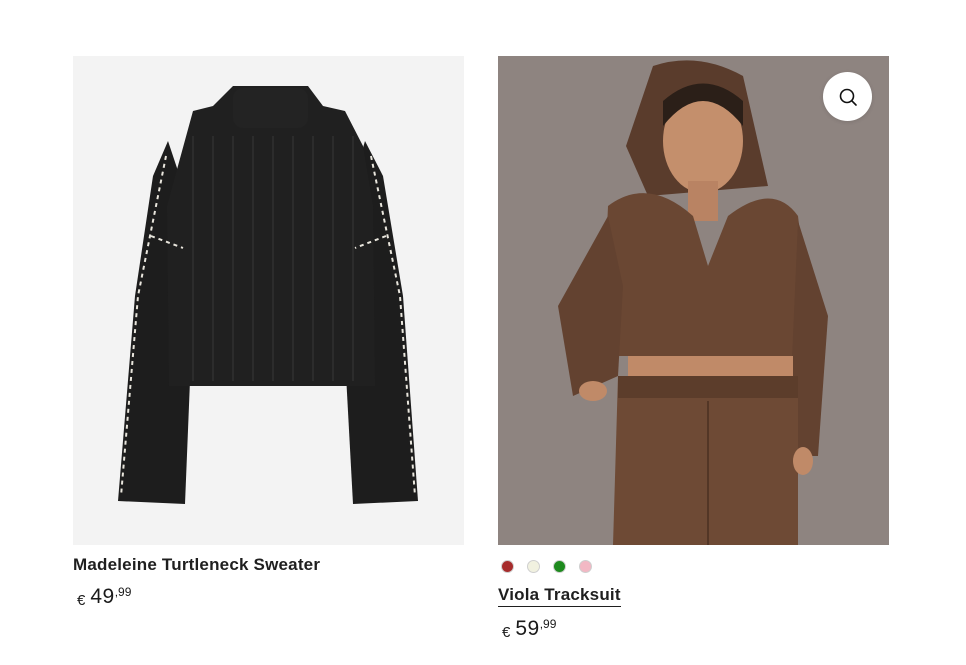  Describe the element at coordinates (268, 597) in the screenshot. I see `product-price: € 49 ,99` at that location.